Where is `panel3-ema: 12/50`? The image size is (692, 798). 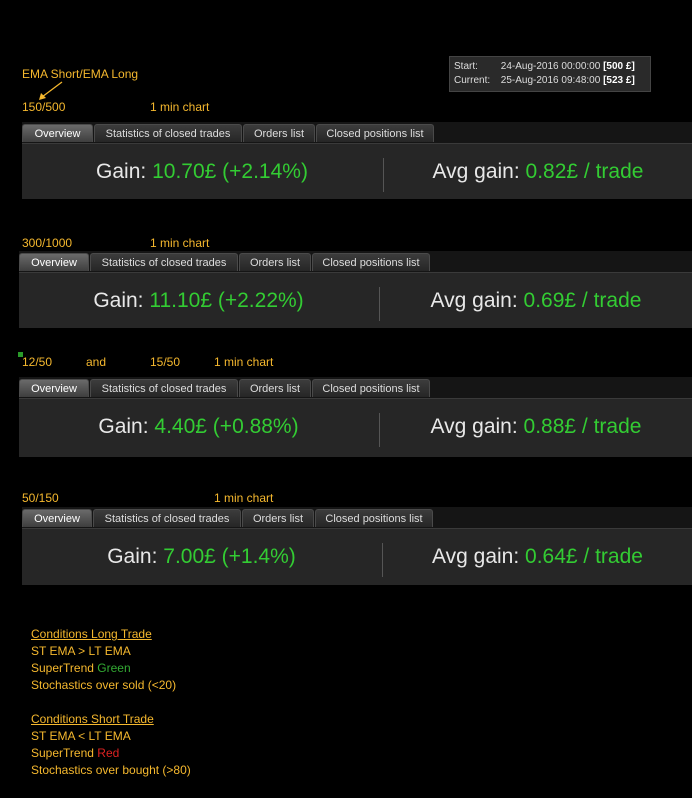
panel3-ema: 12/50 is located at coordinates (37, 362).